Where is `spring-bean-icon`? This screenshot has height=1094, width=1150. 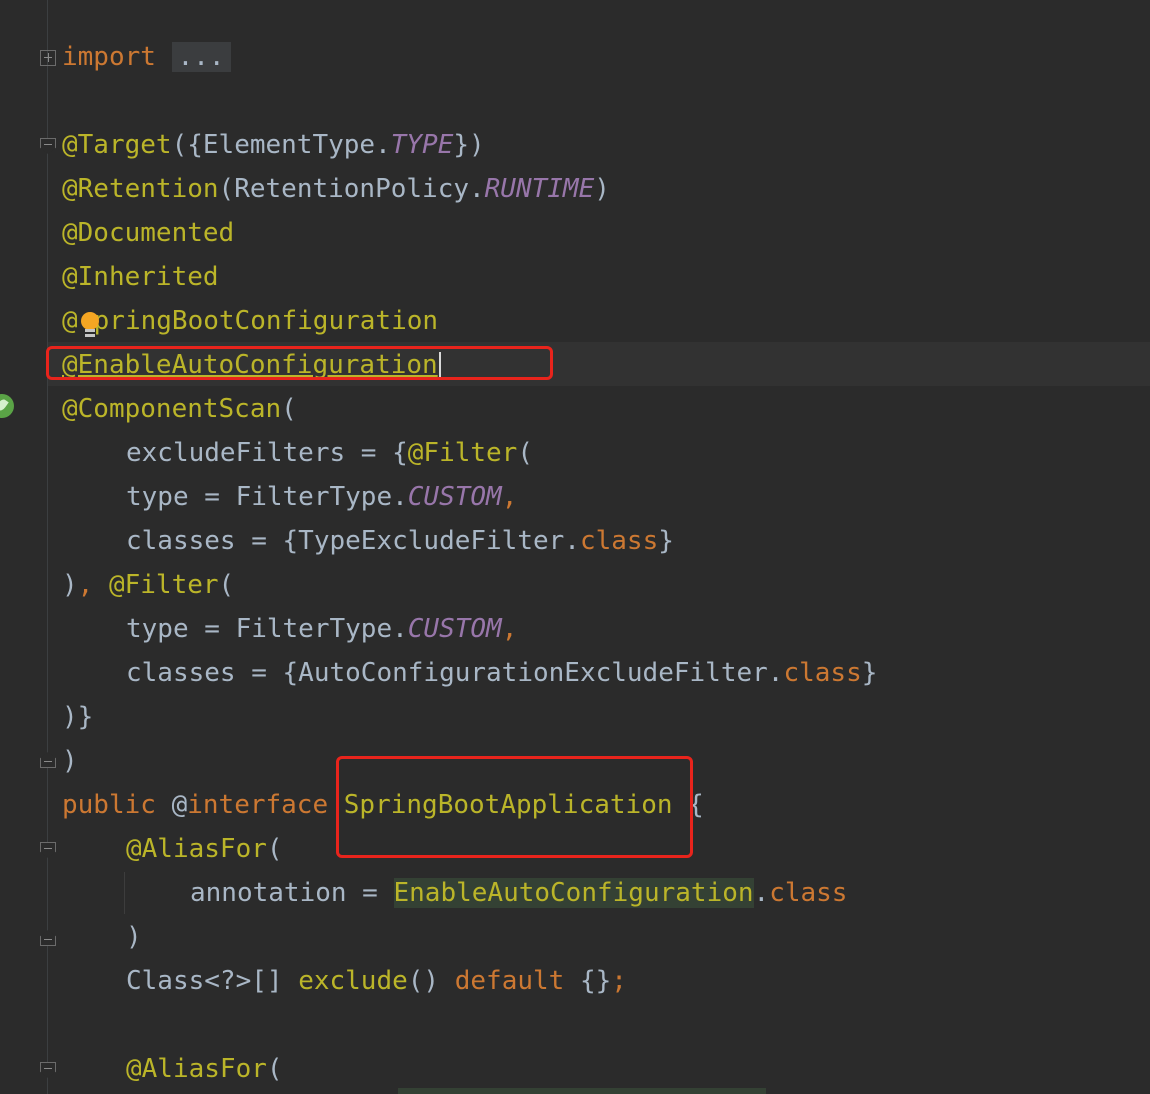 spring-bean-icon is located at coordinates (7, 406).